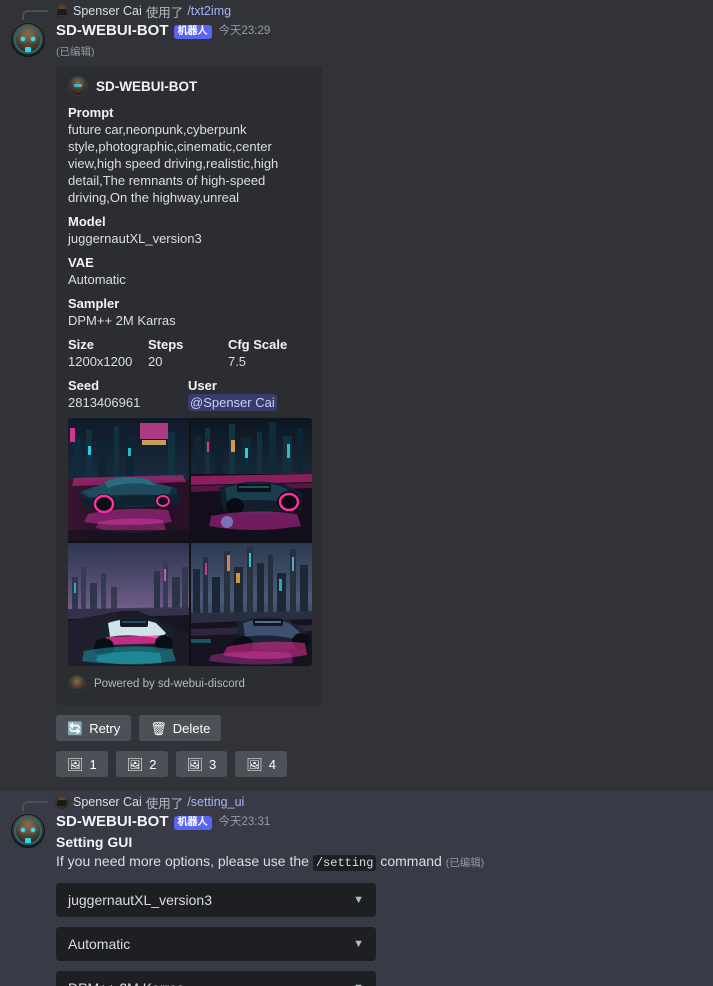 Image resolution: width=713 pixels, height=986 pixels. What do you see at coordinates (376, 728) in the screenshot?
I see `action-button-row: 🔄 Retry 🗑 Delete` at bounding box center [376, 728].